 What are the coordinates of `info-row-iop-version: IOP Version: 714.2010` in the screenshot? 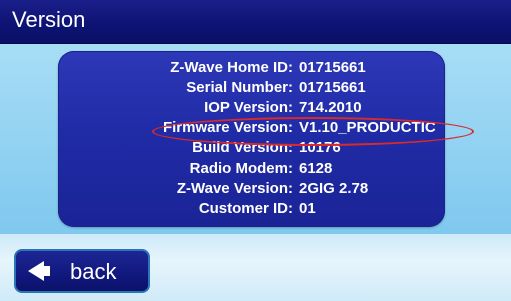 It's located at (251, 107).